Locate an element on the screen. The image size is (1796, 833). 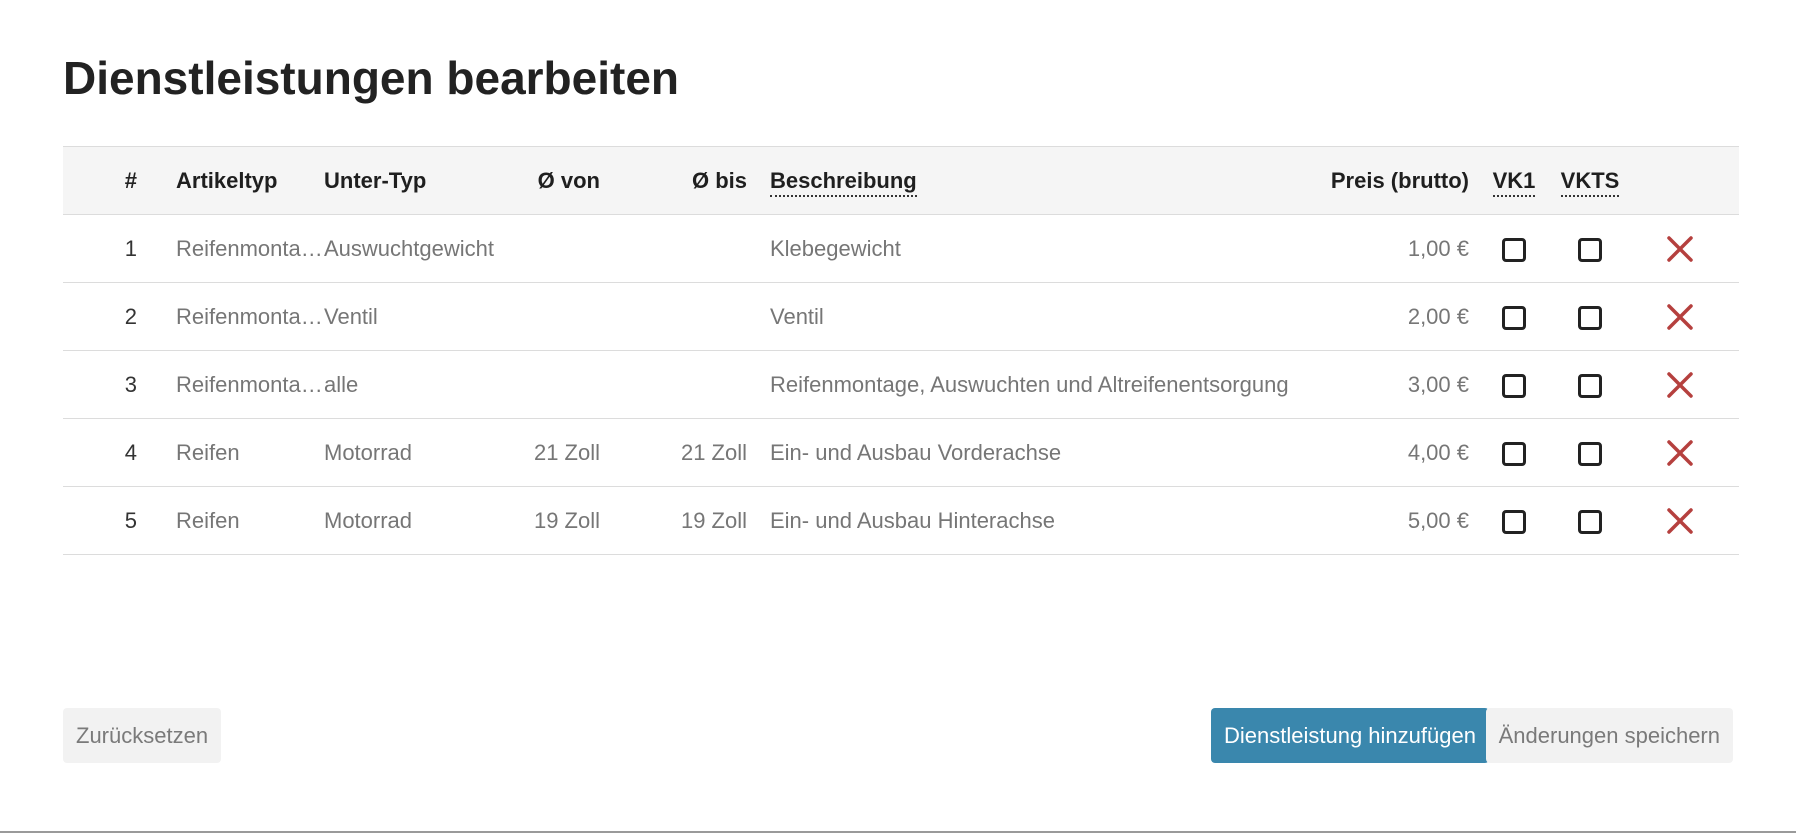
header-diameter-to: Ø bis is located at coordinates (680, 181).